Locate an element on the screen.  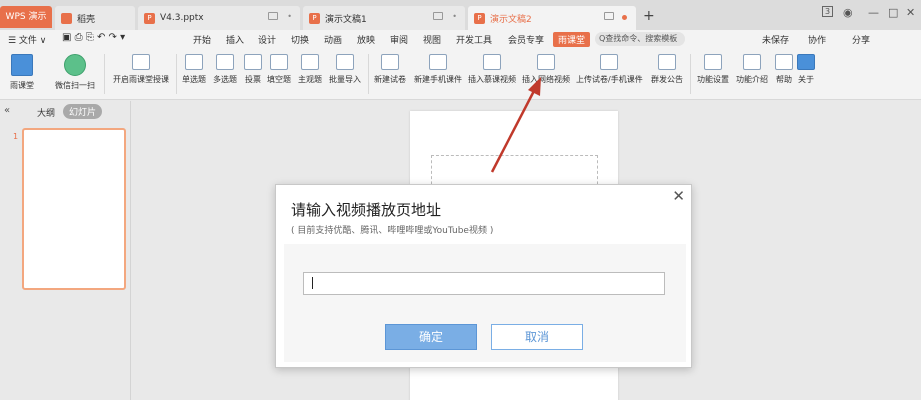
menu-slideshow: 放映 is located at coordinates (366, 39).